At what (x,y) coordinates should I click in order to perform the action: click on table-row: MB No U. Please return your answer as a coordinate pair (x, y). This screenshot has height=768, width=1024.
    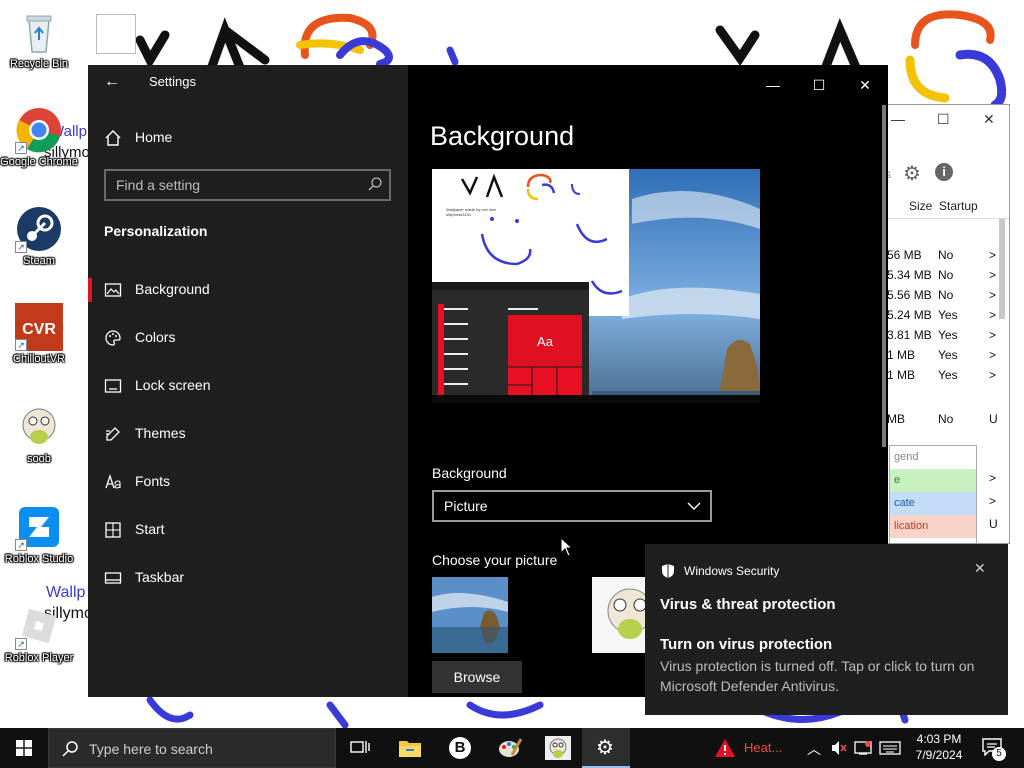
    Looking at the image, I should click on (947, 419).